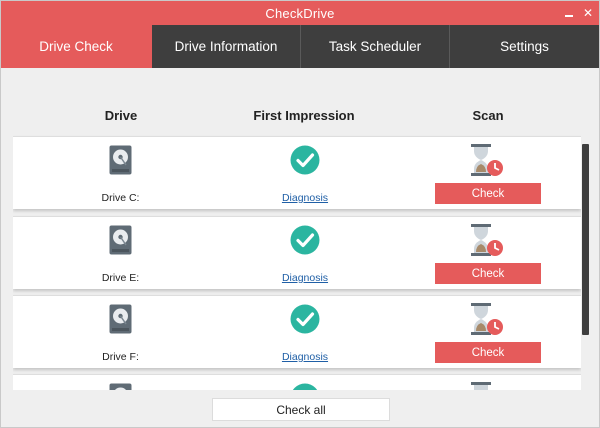 Image resolution: width=600 pixels, height=428 pixels. What do you see at coordinates (120, 278) in the screenshot?
I see `drive-label: Drive E:` at bounding box center [120, 278].